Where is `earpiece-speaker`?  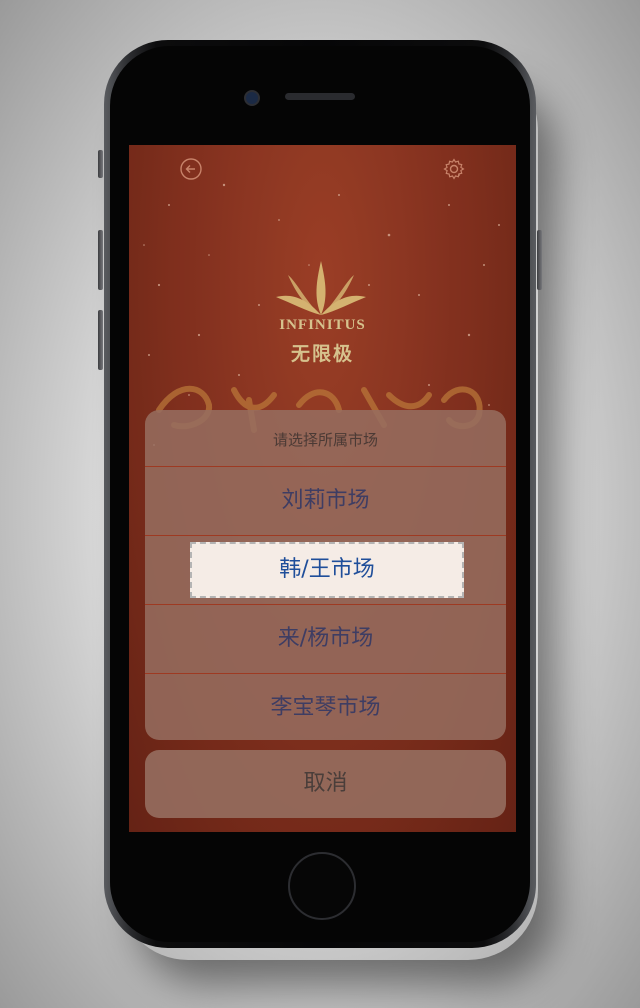 earpiece-speaker is located at coordinates (320, 96).